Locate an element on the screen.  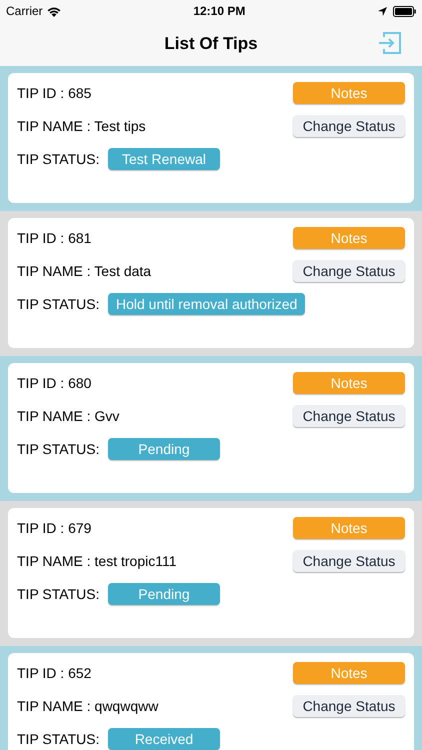
tip-name-text: TIP NAME : Test tips is located at coordinates (81, 126).